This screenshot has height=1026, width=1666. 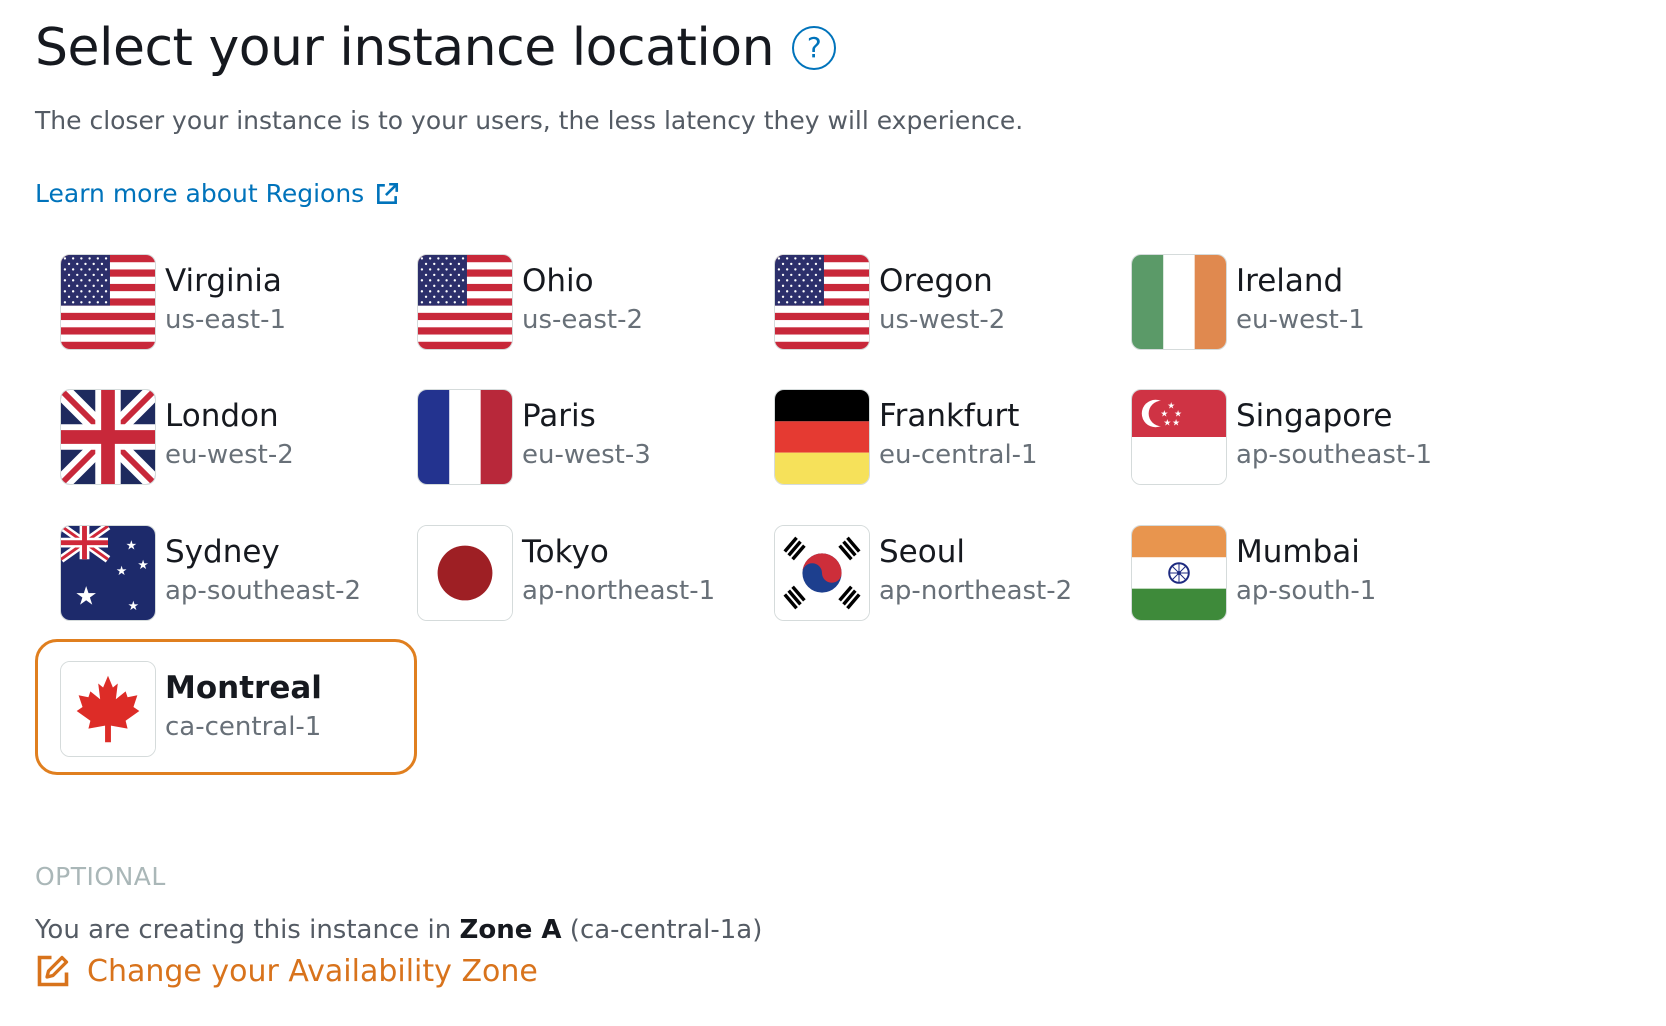 What do you see at coordinates (263, 591) in the screenshot?
I see `region-code: ap-southeast-2` at bounding box center [263, 591].